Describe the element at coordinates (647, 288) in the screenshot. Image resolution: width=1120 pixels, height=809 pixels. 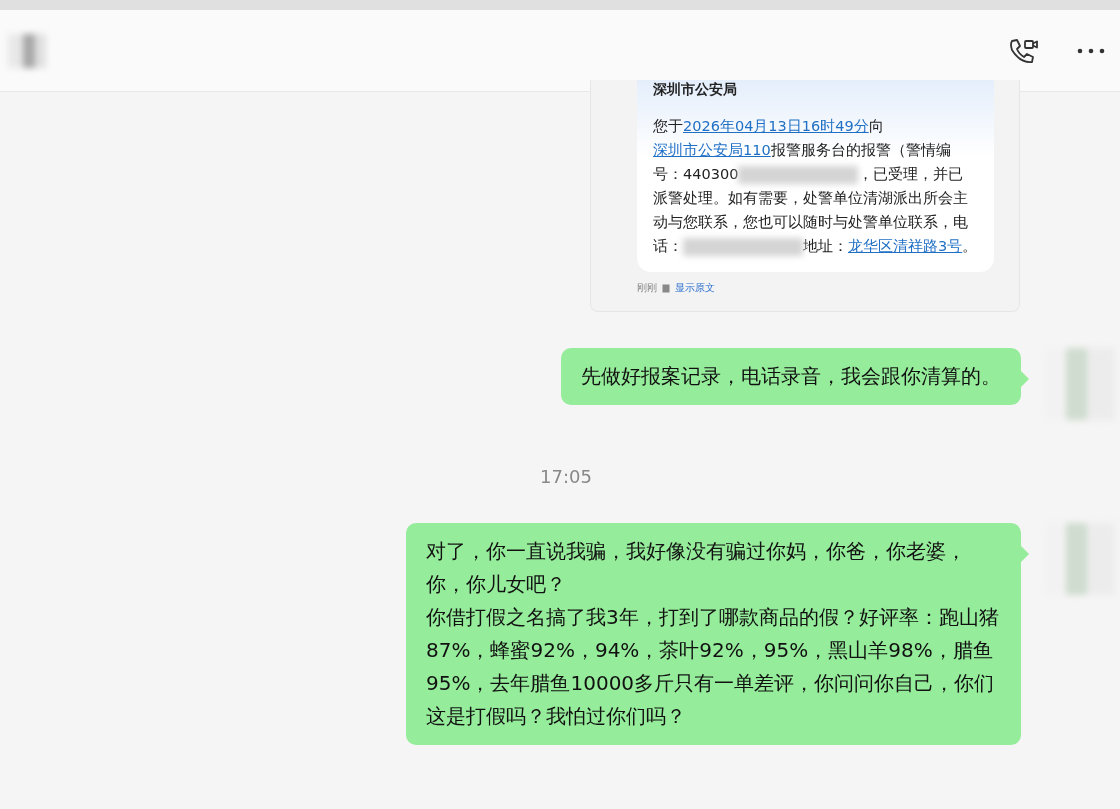
I see `timestamp: 刚刚` at that location.